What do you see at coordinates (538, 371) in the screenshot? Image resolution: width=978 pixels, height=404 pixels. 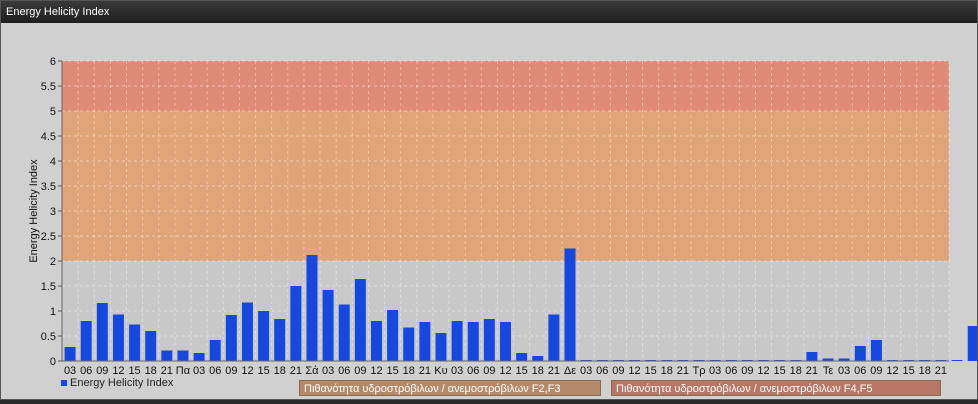 I see `x-tick-label-29: 18` at bounding box center [538, 371].